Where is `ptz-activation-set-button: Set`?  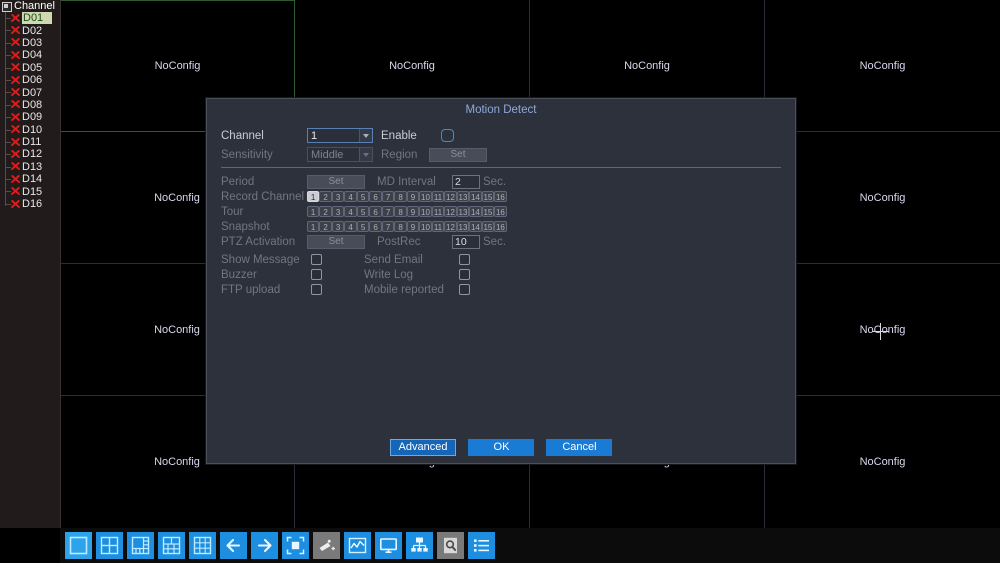 ptz-activation-set-button: Set is located at coordinates (336, 241).